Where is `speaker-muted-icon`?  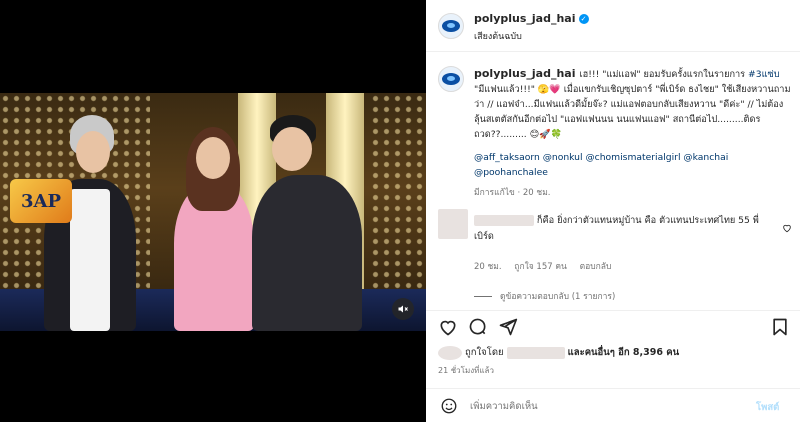
speaker-muted-icon is located at coordinates (403, 309).